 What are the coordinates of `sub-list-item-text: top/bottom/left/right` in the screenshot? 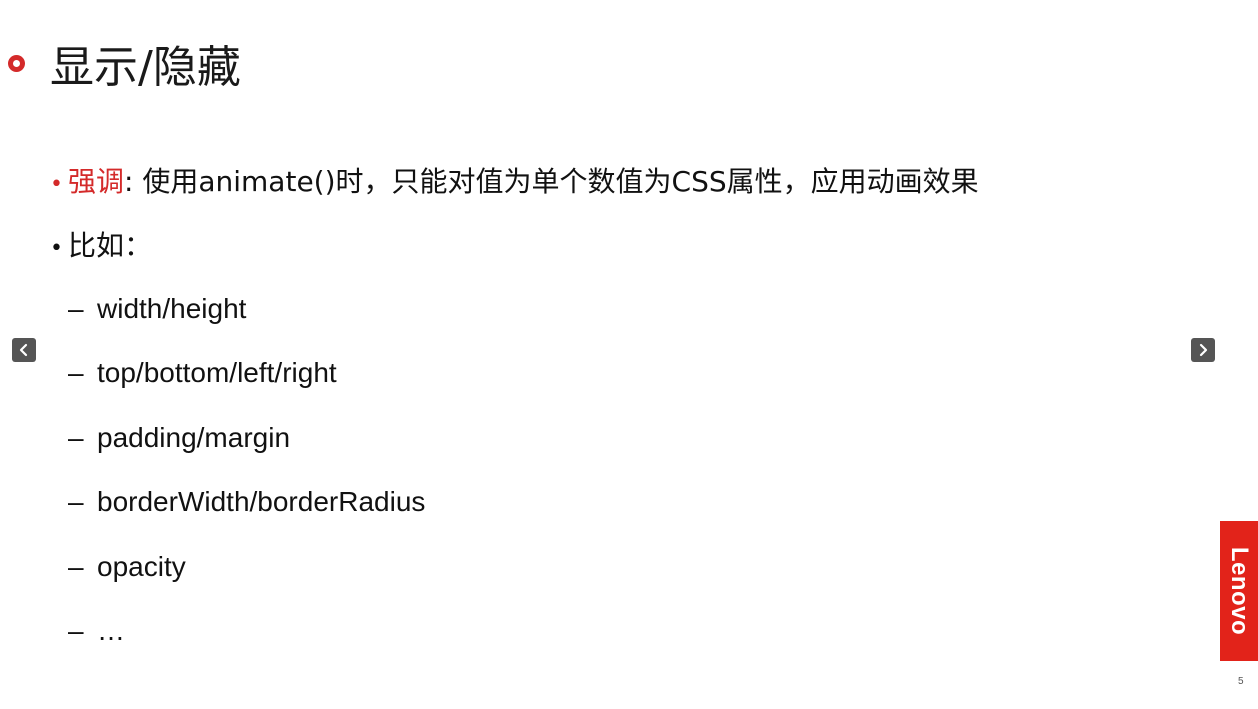 It's located at (217, 372).